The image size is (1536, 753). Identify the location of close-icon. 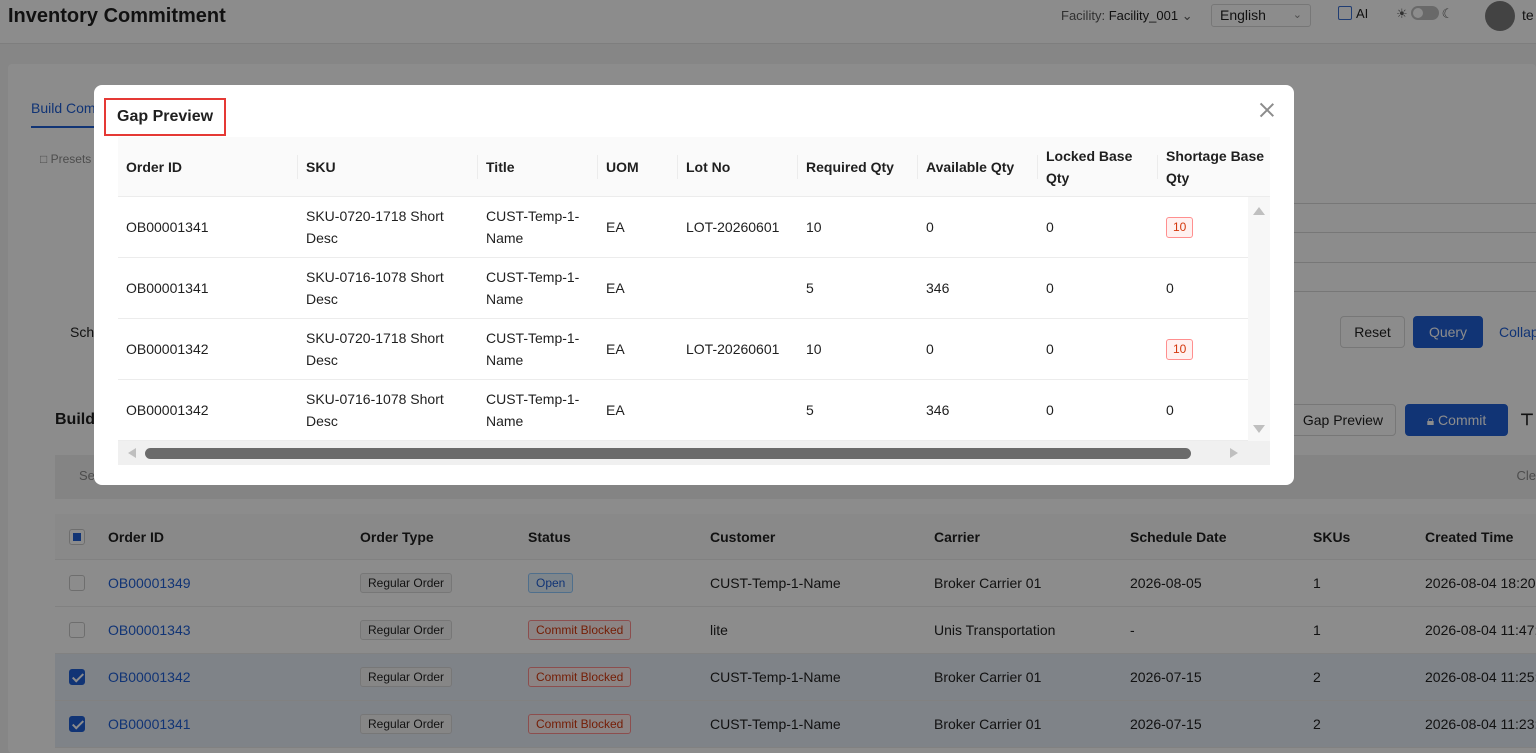
(1267, 110).